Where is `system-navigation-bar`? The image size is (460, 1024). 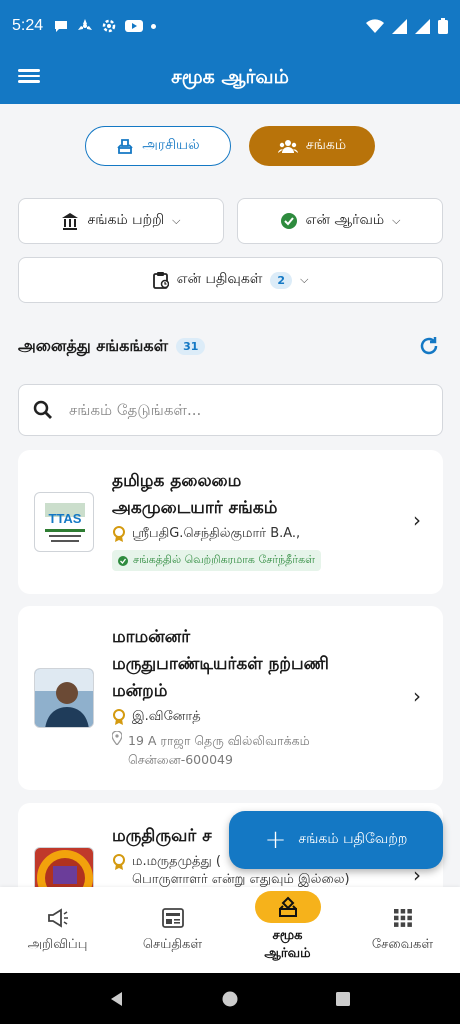 system-navigation-bar is located at coordinates (230, 998).